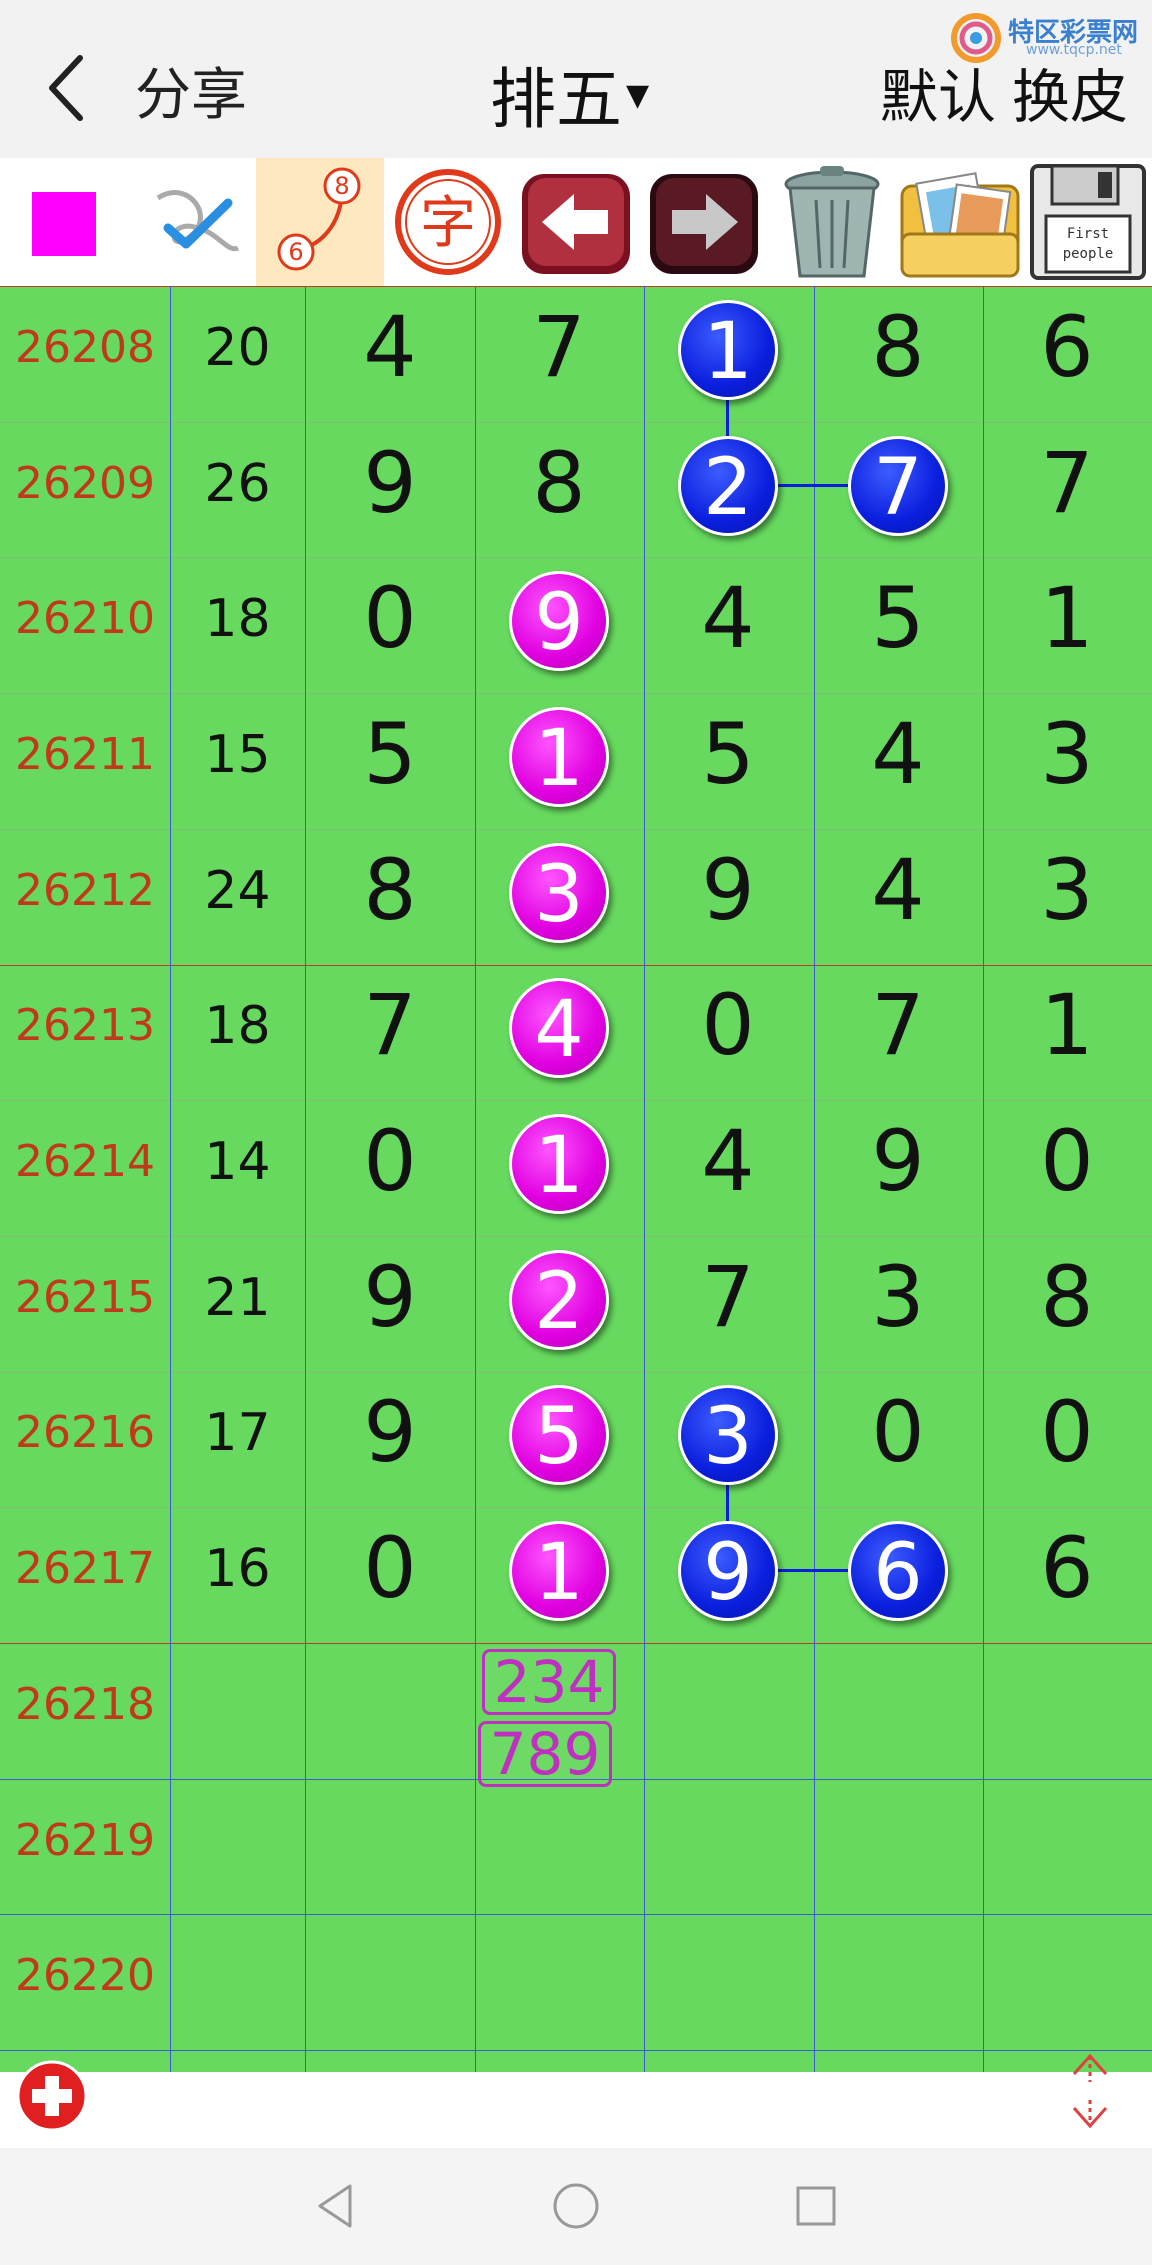  What do you see at coordinates (898, 1571) in the screenshot?
I see `highlight-ball-blue: 6` at bounding box center [898, 1571].